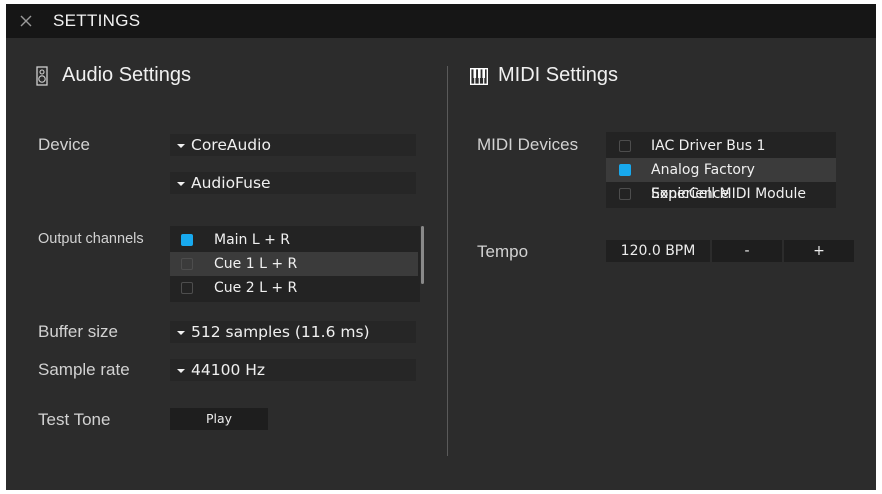 This screenshot has height=494, width=882. What do you see at coordinates (293, 370) in the screenshot?
I see `sample-rate-dropdown: 44100 Hz` at bounding box center [293, 370].